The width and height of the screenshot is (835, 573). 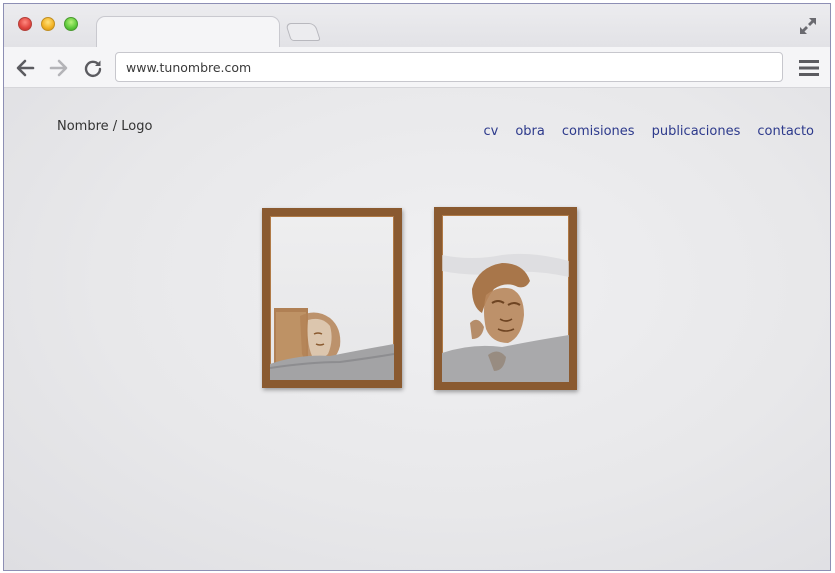 I want to click on artwork-frame-right, so click(x=505, y=298).